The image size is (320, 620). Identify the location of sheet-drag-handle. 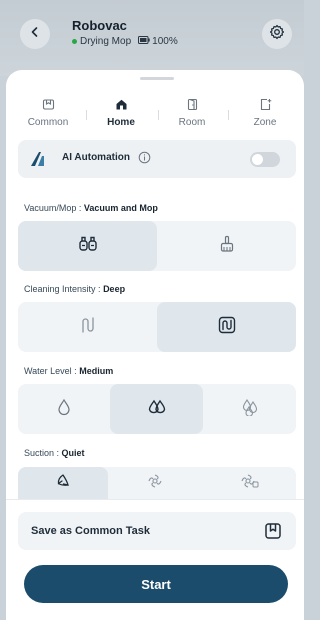
(157, 78).